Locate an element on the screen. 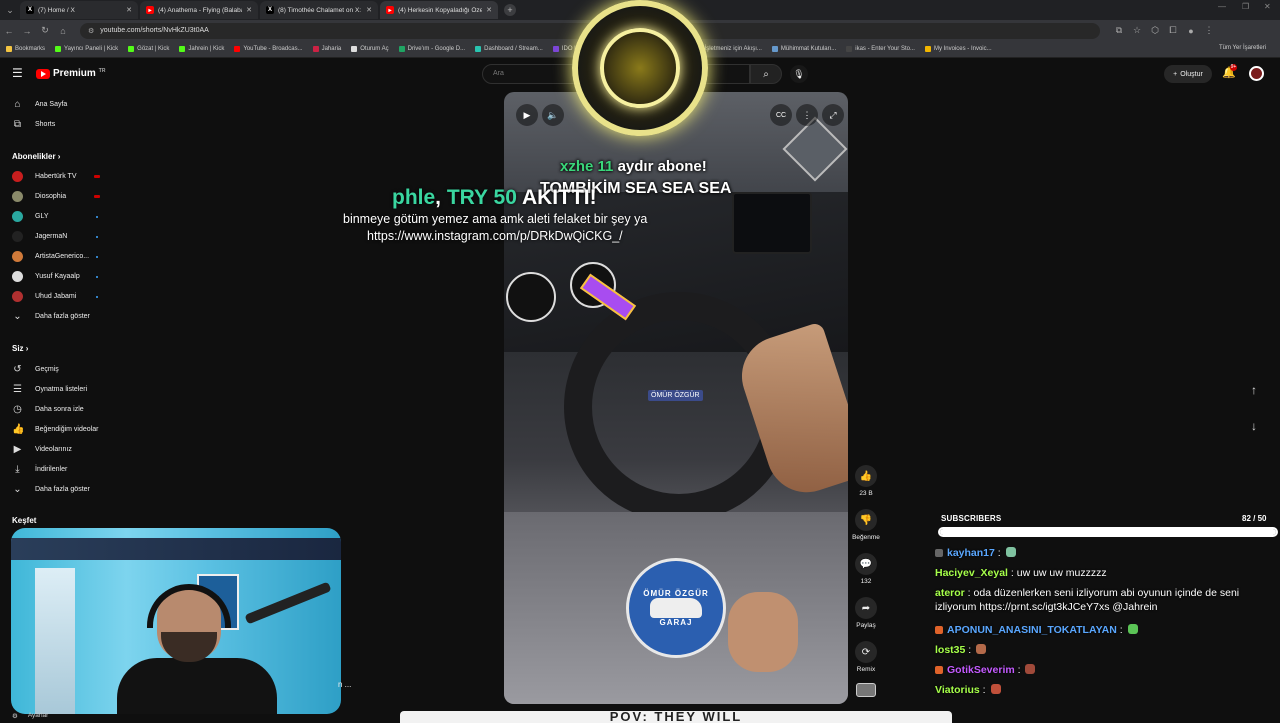  bookmark-item: Jaharia is located at coordinates (326, 49).